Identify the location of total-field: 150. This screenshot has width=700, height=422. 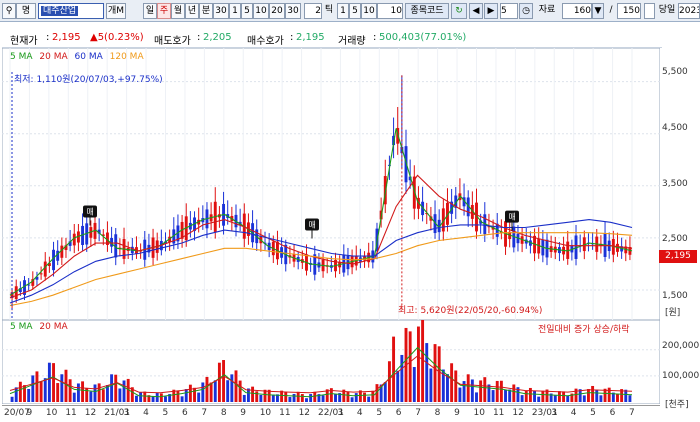
(629, 11).